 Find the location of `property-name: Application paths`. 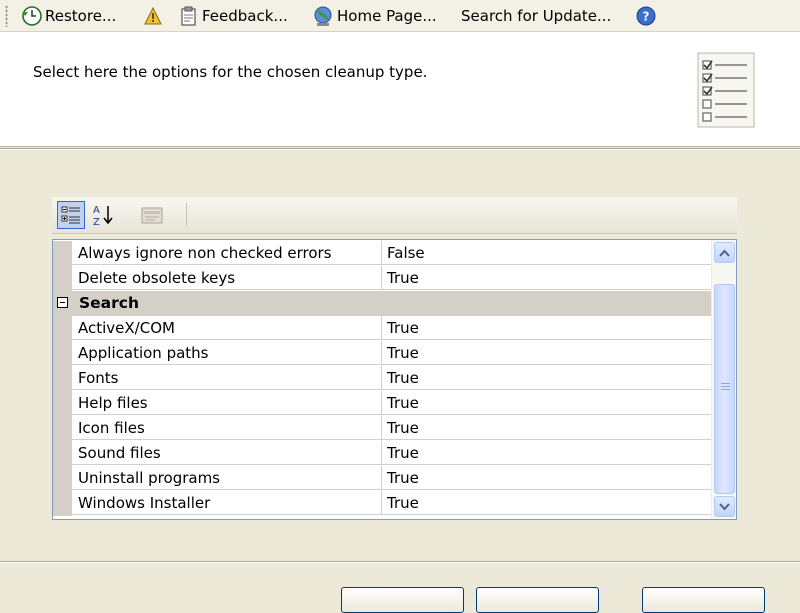

property-name: Application paths is located at coordinates (227, 353).